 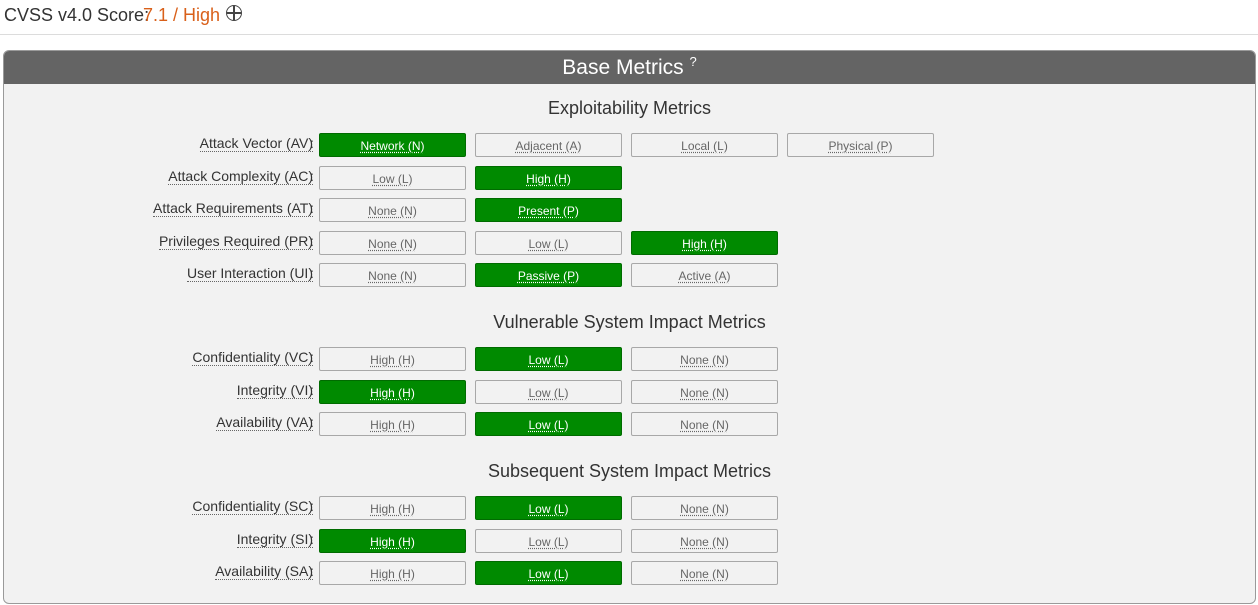 What do you see at coordinates (629, 178) in the screenshot?
I see `metric-row: Attack Complexity (AC): Low (L) High (H)` at bounding box center [629, 178].